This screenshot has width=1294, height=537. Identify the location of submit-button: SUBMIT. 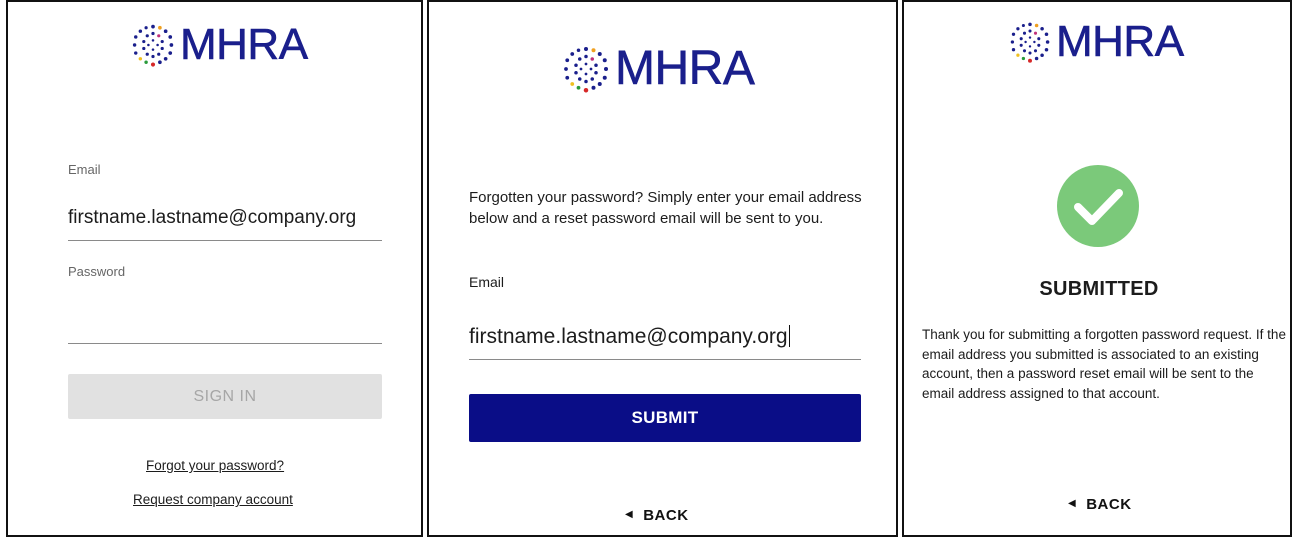
(665, 418).